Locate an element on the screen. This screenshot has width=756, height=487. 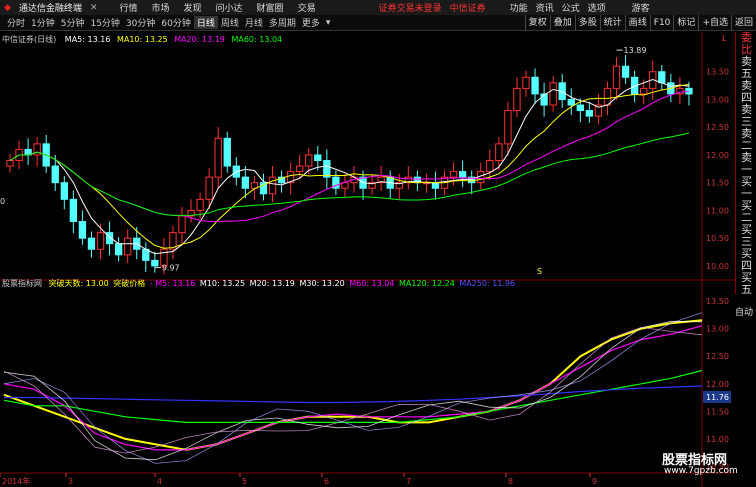
menu-zixun: 资讯 is located at coordinates (545, 7).